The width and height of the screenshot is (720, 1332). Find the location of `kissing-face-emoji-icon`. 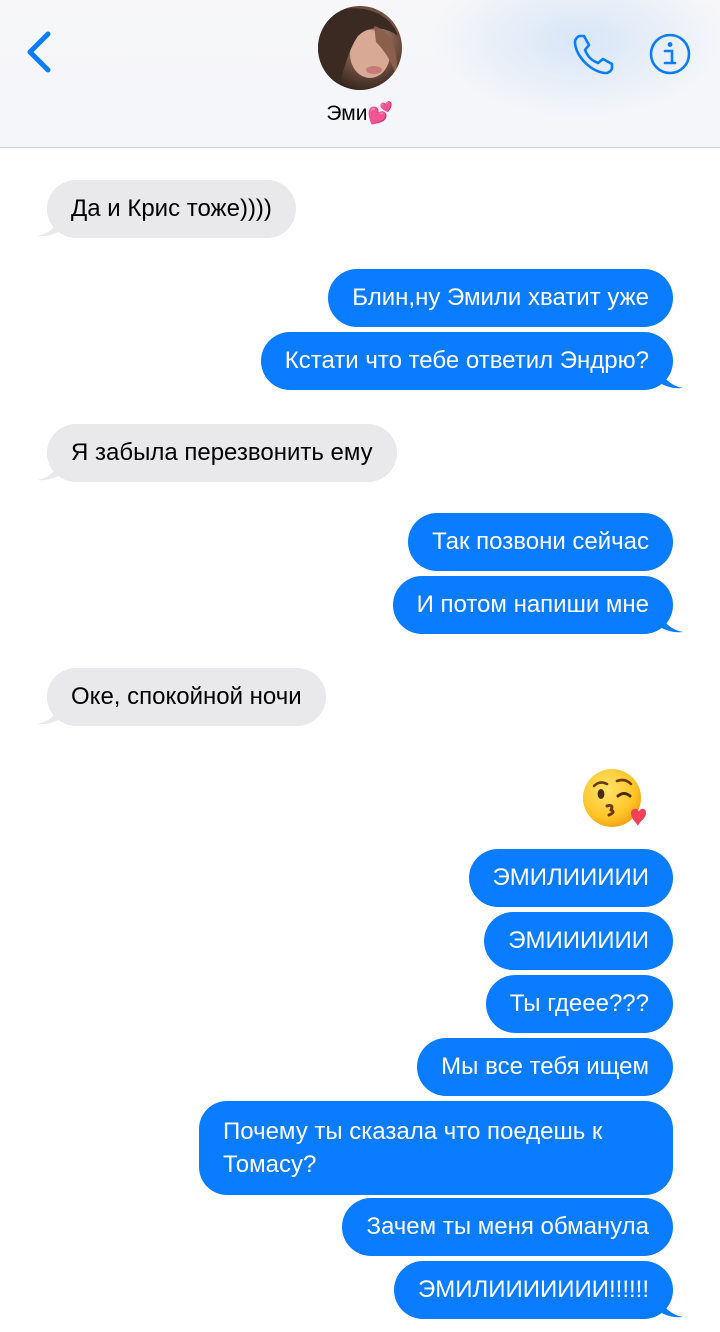

kissing-face-emoji-icon is located at coordinates (614, 799).